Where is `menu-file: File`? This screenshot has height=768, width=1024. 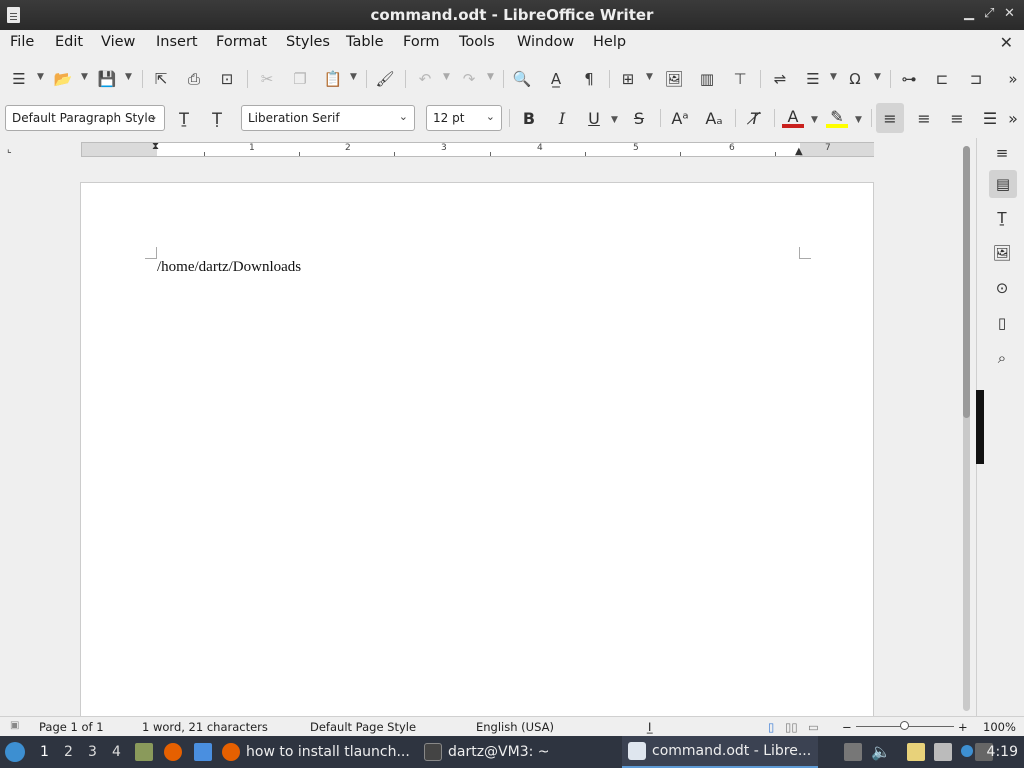
menu-file: File is located at coordinates (22, 42).